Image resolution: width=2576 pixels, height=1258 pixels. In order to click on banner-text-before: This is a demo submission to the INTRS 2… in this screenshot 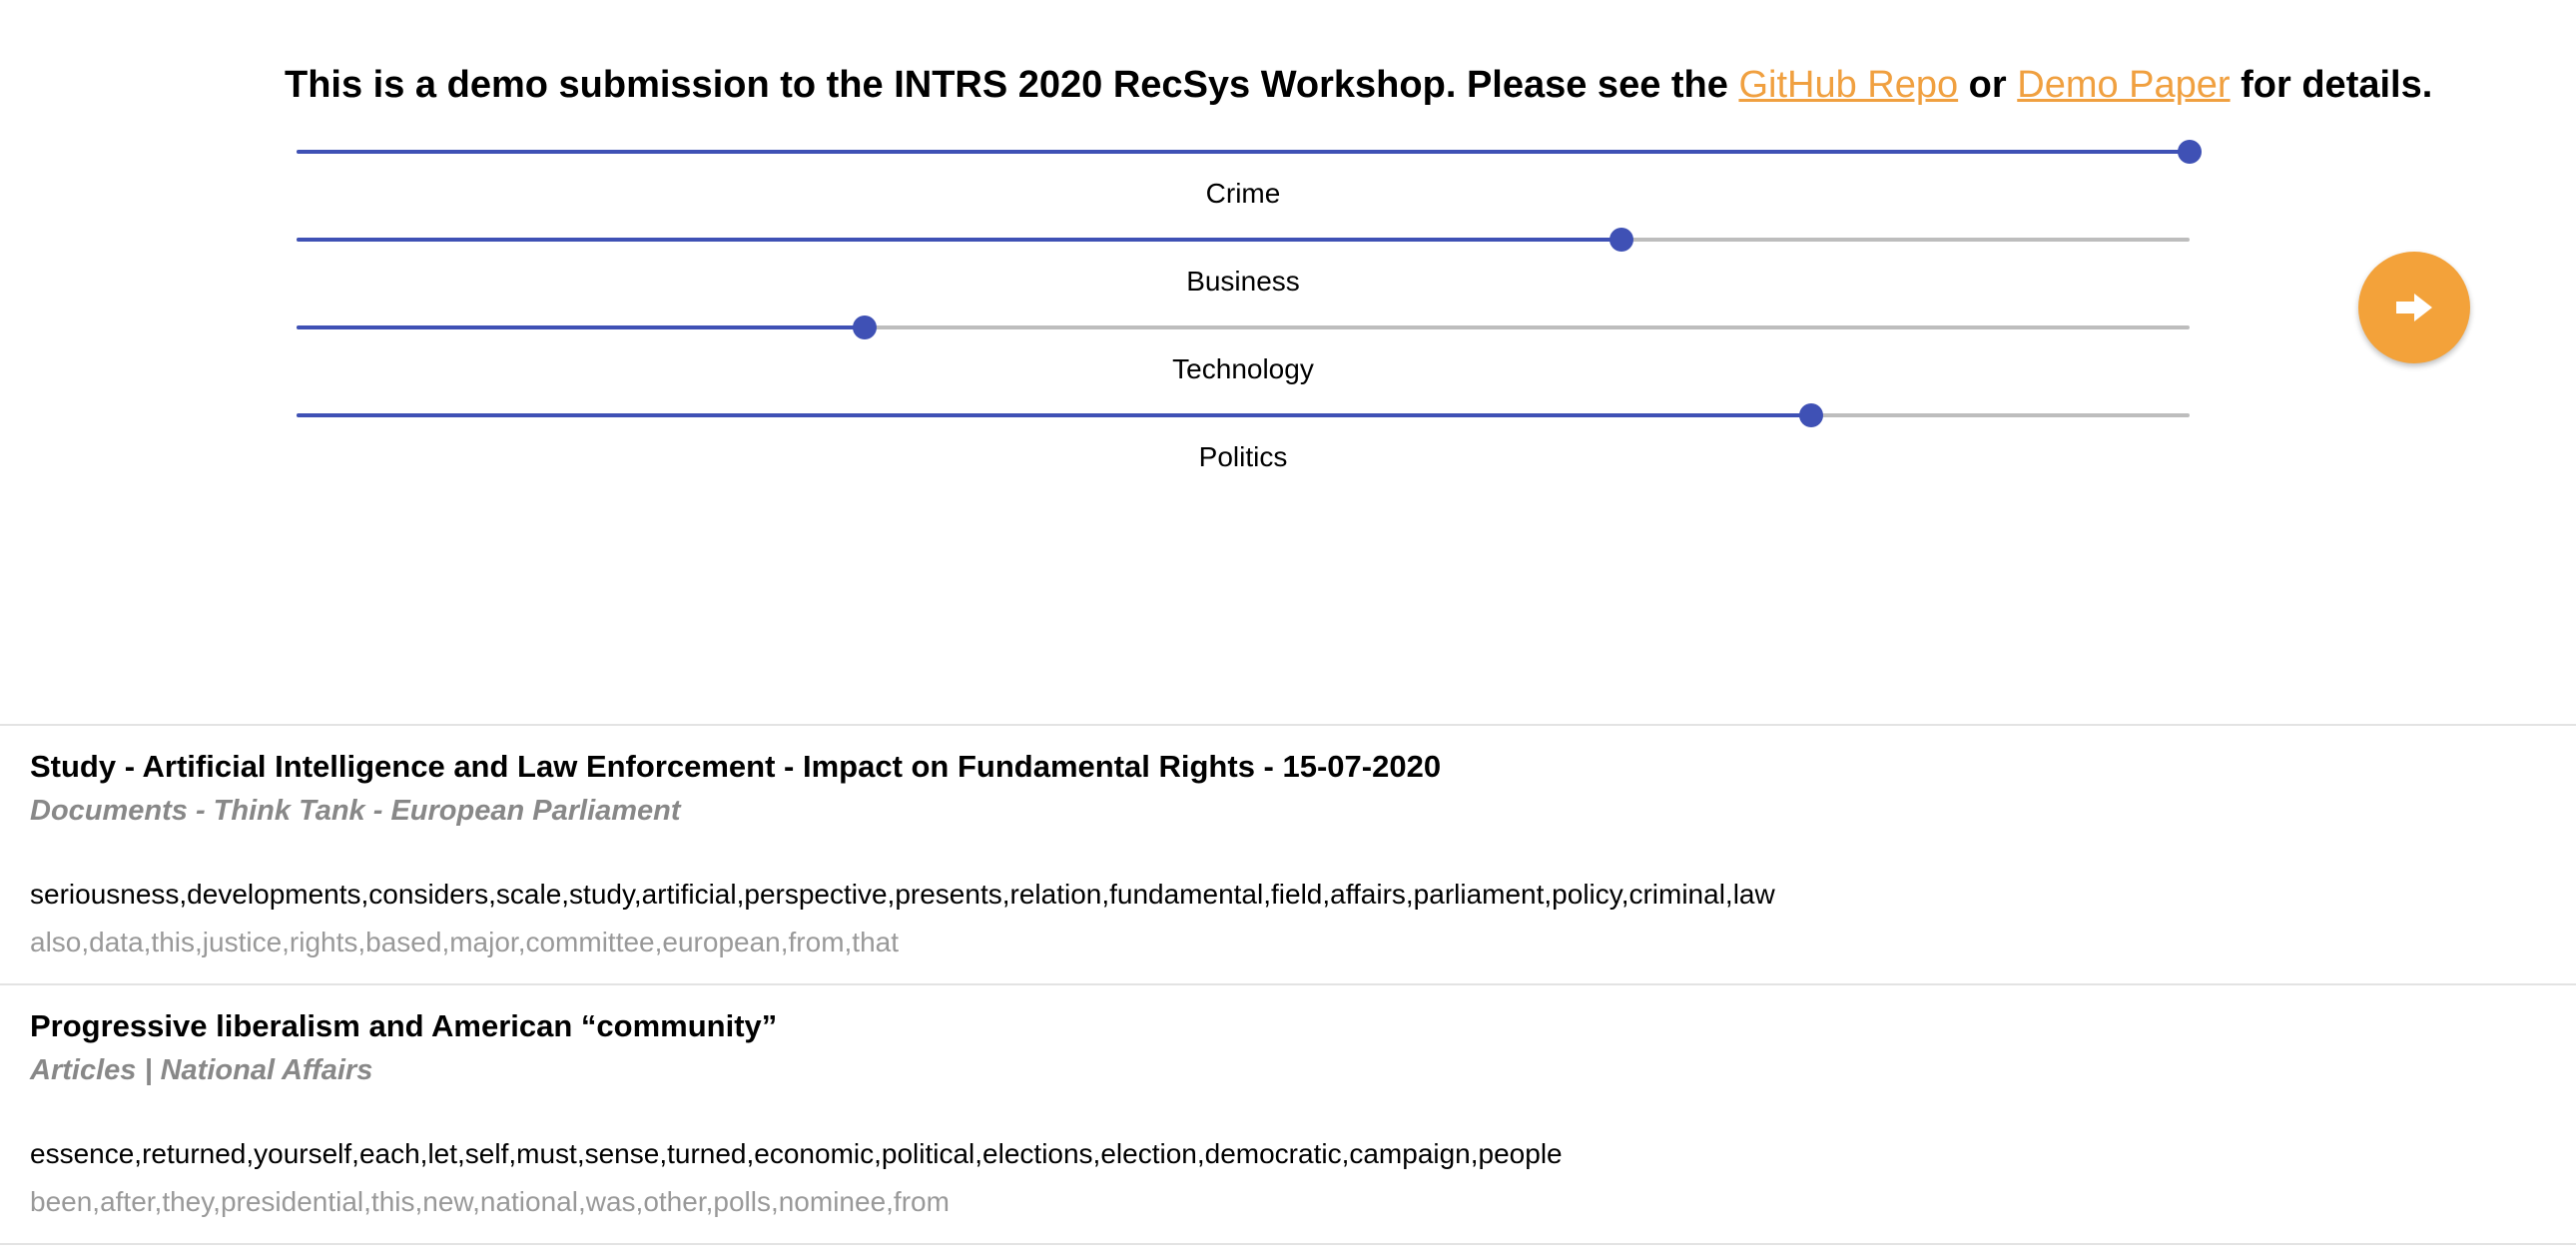, I will do `click(1012, 85)`.